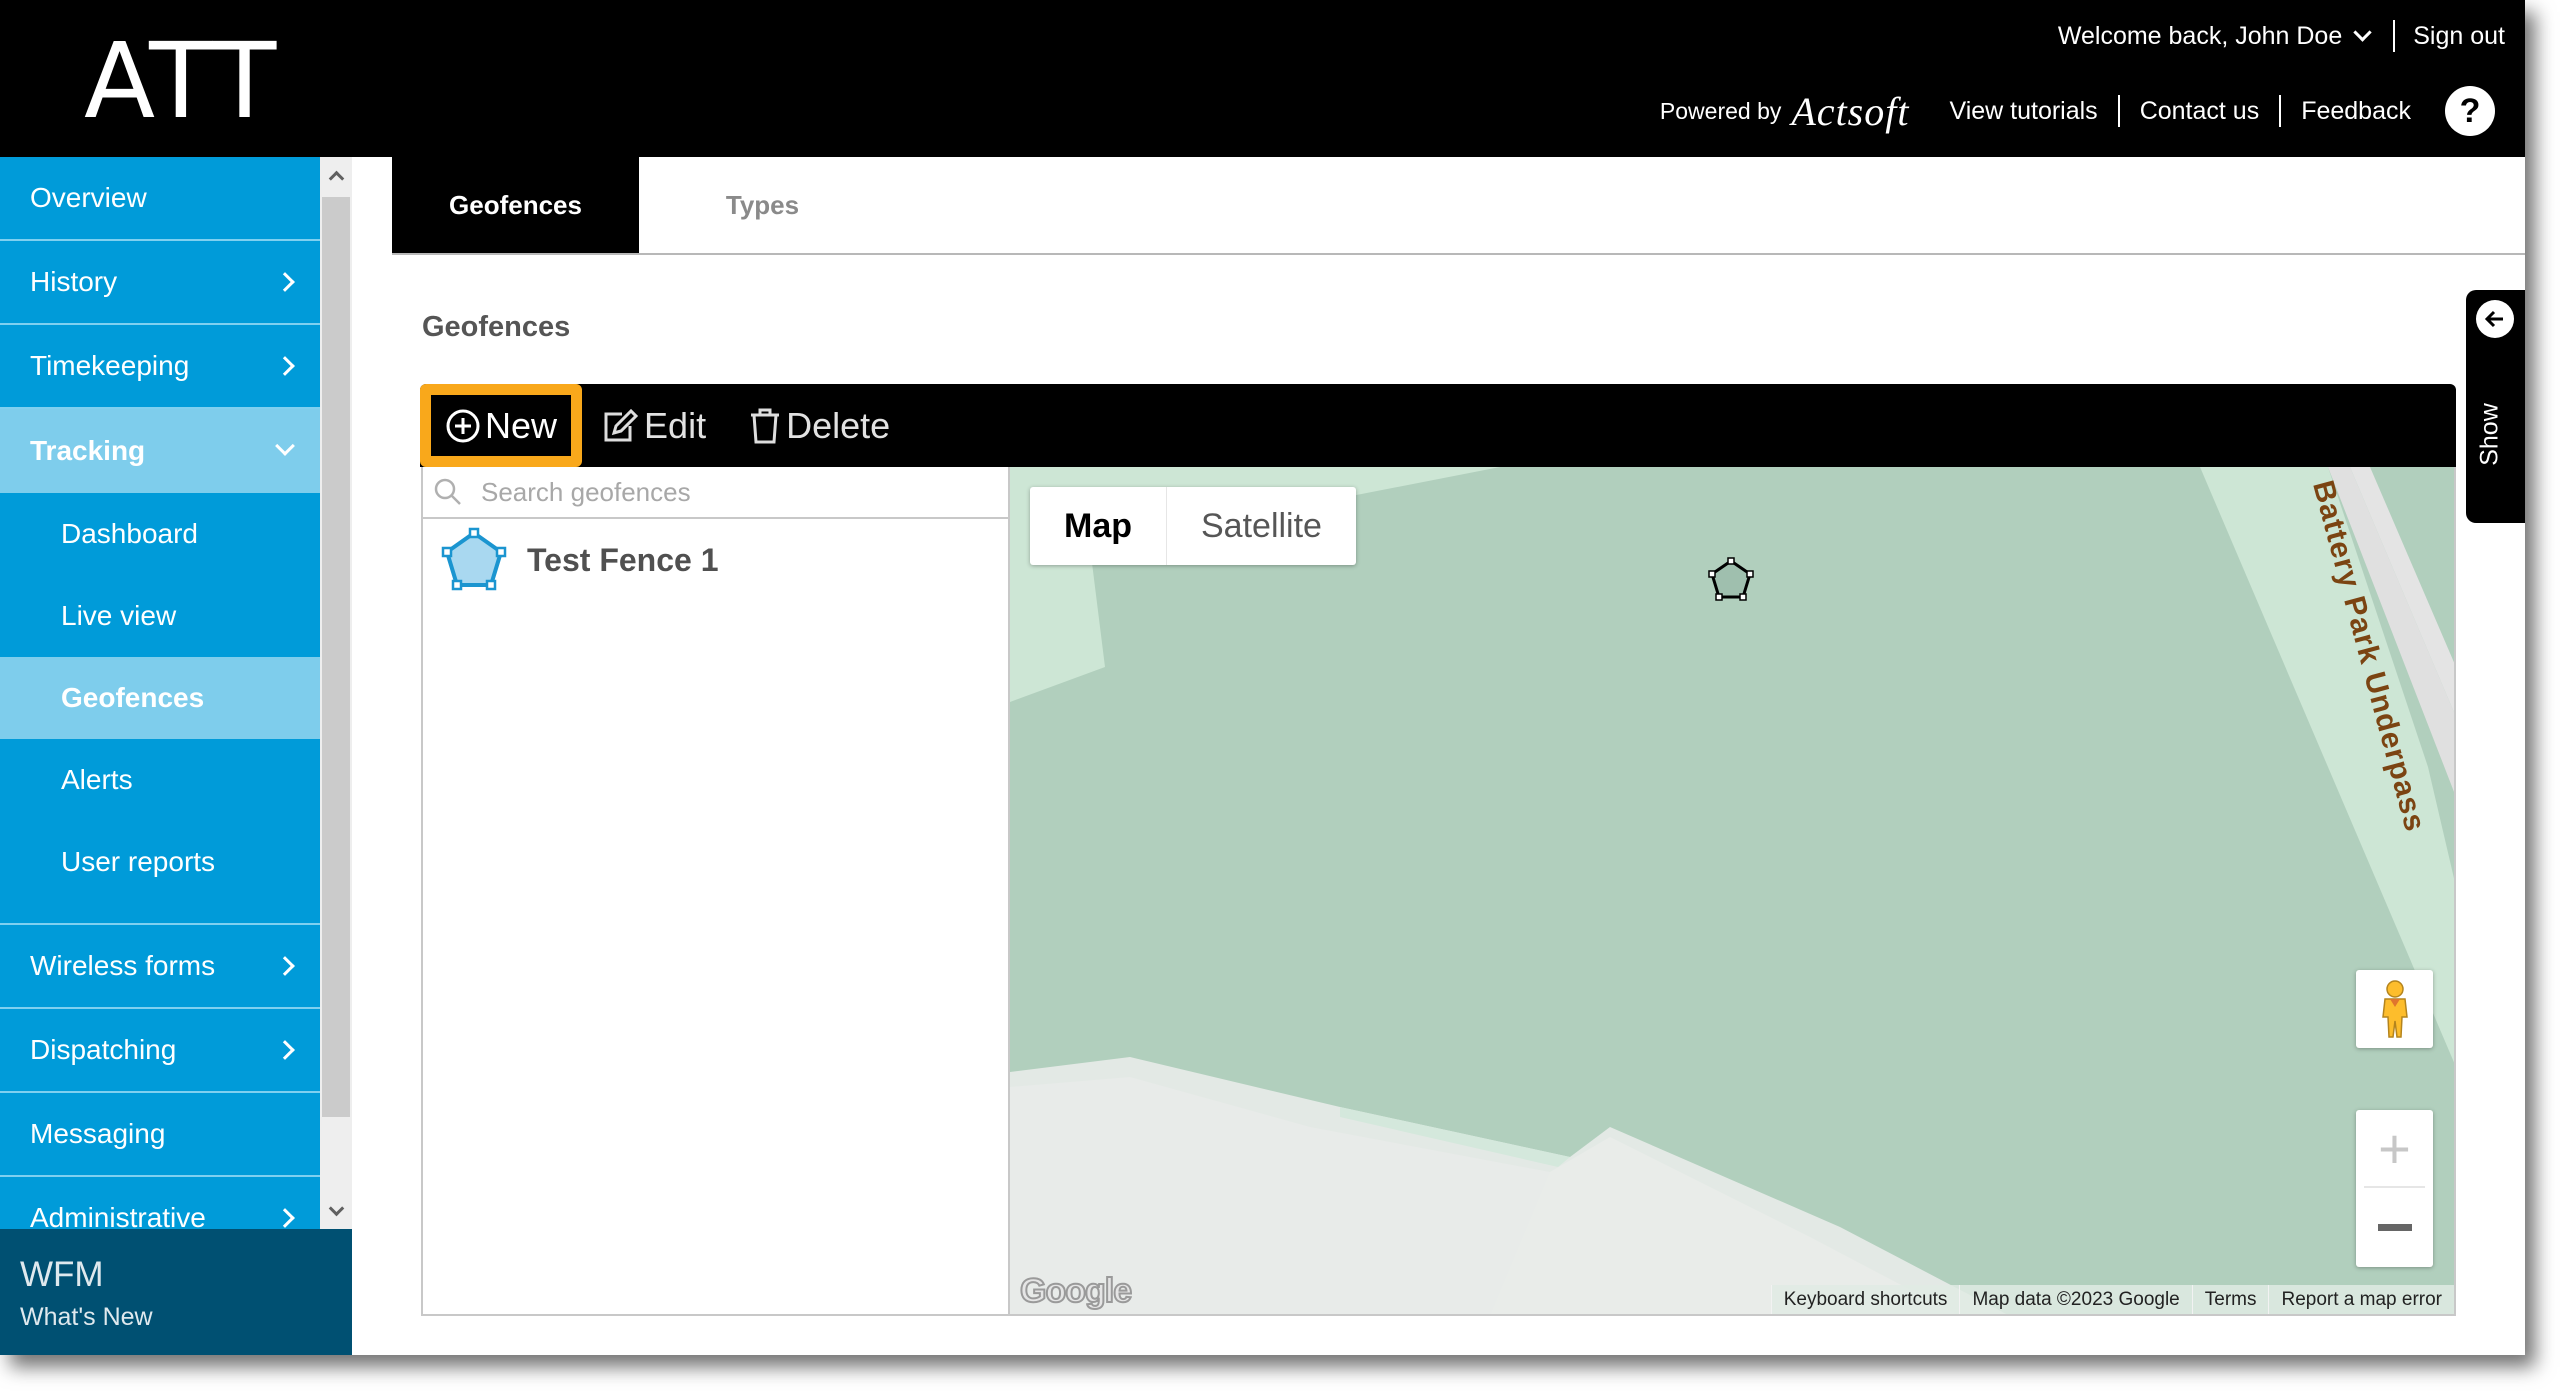 The image size is (2560, 1391). Describe the element at coordinates (74, 281) in the screenshot. I see `sidebar-item-label: History` at that location.